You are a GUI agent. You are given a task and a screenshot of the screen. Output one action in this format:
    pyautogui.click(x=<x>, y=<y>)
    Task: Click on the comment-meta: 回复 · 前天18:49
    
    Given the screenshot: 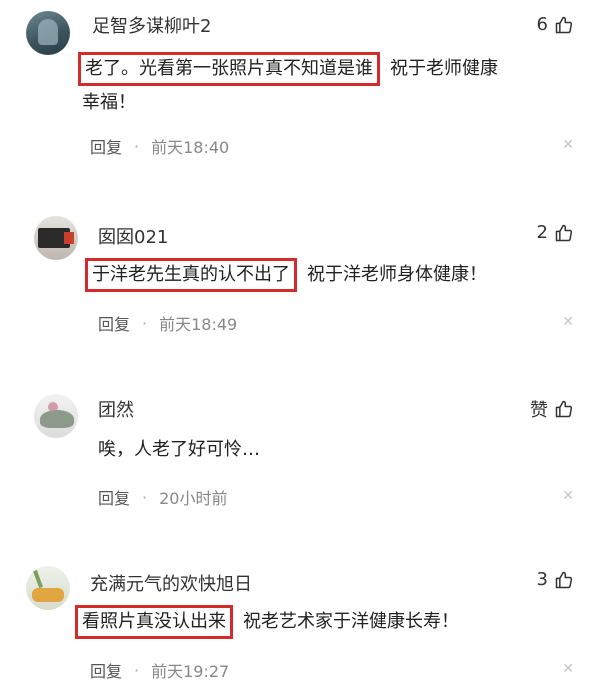 What is the action you would take?
    pyautogui.click(x=167, y=323)
    